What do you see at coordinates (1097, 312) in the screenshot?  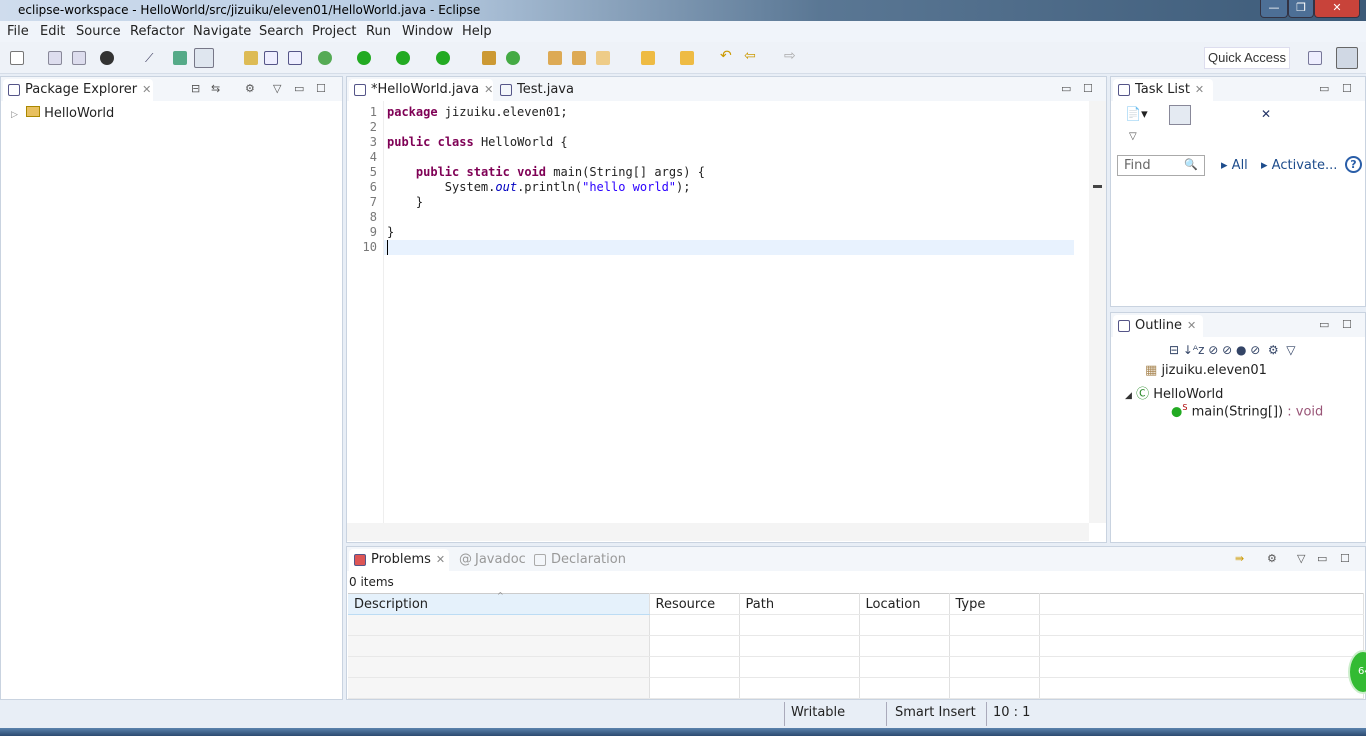 I see `vertical-scrollbar` at bounding box center [1097, 312].